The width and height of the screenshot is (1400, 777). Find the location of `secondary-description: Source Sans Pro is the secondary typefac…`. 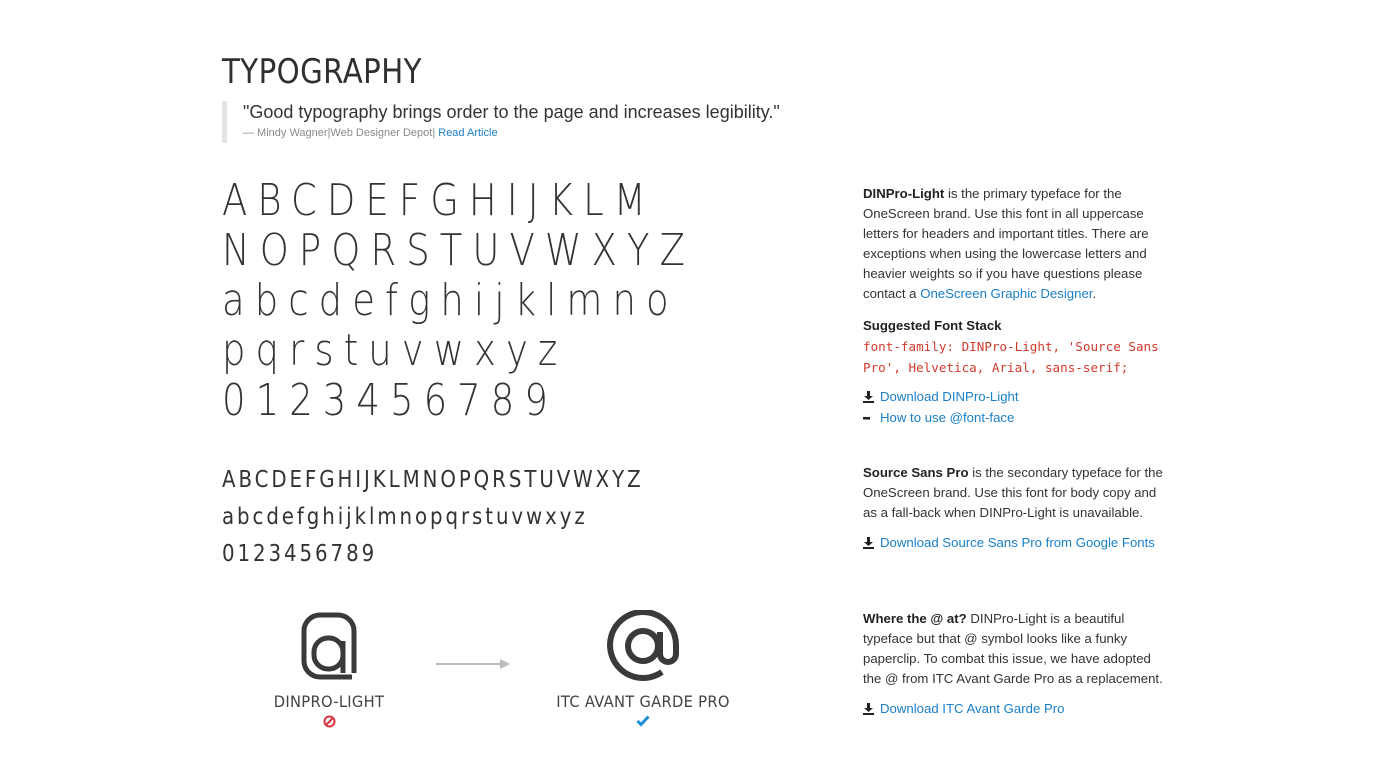

secondary-description: Source Sans Pro is the secondary typefac… is located at coordinates (1015, 493).